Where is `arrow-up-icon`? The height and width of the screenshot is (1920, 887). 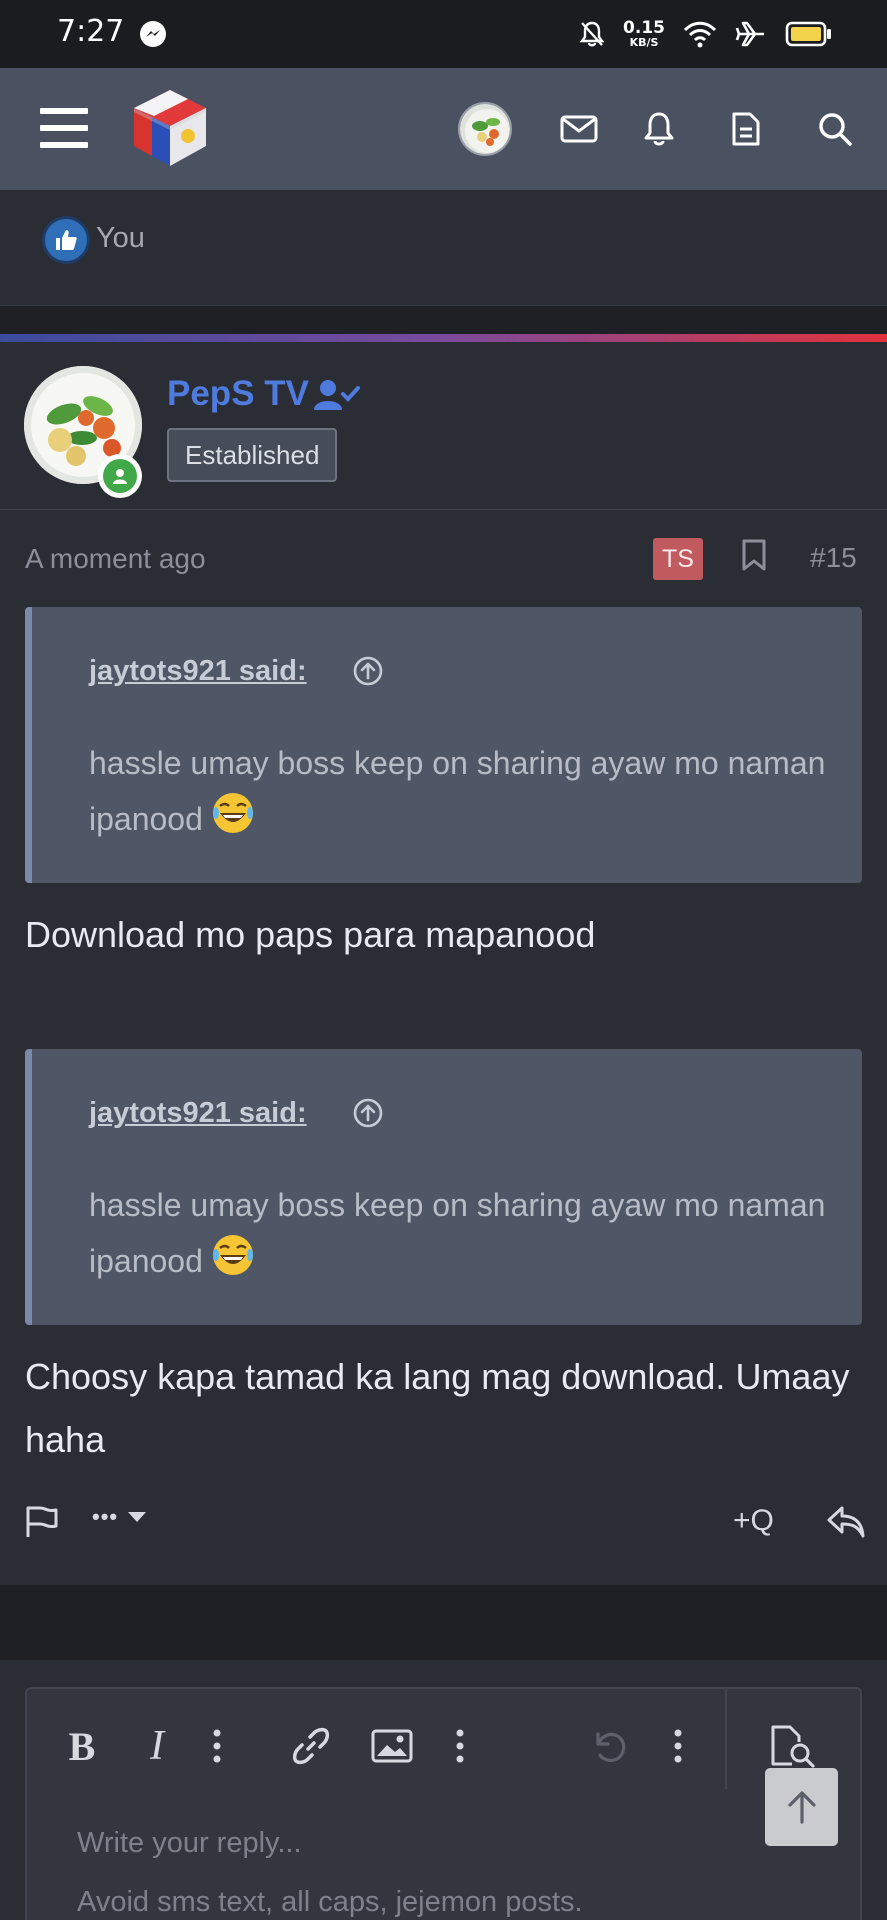 arrow-up-icon is located at coordinates (801, 1807).